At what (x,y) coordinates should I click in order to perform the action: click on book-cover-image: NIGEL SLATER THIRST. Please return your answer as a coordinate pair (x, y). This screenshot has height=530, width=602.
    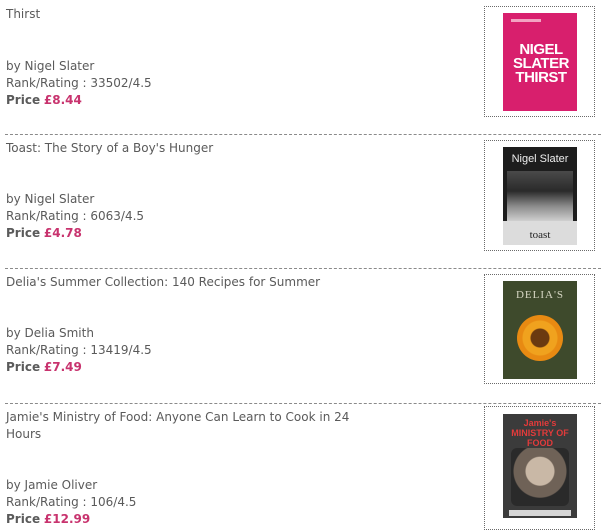
    Looking at the image, I should click on (540, 62).